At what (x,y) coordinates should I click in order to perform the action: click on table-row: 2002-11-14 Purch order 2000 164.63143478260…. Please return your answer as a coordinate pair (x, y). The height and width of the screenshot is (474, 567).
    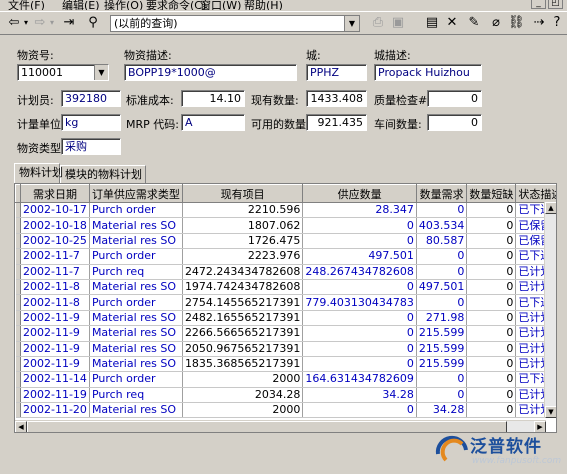
    Looking at the image, I should click on (285, 379).